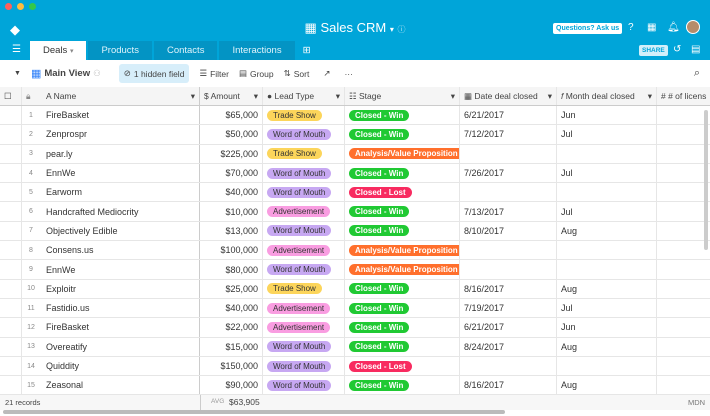  I want to click on cell-amount: $70,000, so click(231, 173).